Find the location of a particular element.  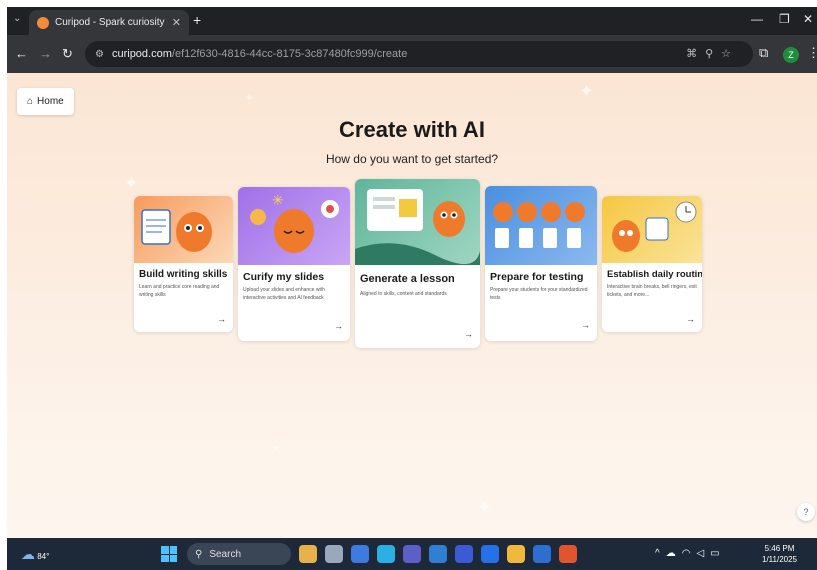

card-title: Build writing skills is located at coordinates (183, 274).